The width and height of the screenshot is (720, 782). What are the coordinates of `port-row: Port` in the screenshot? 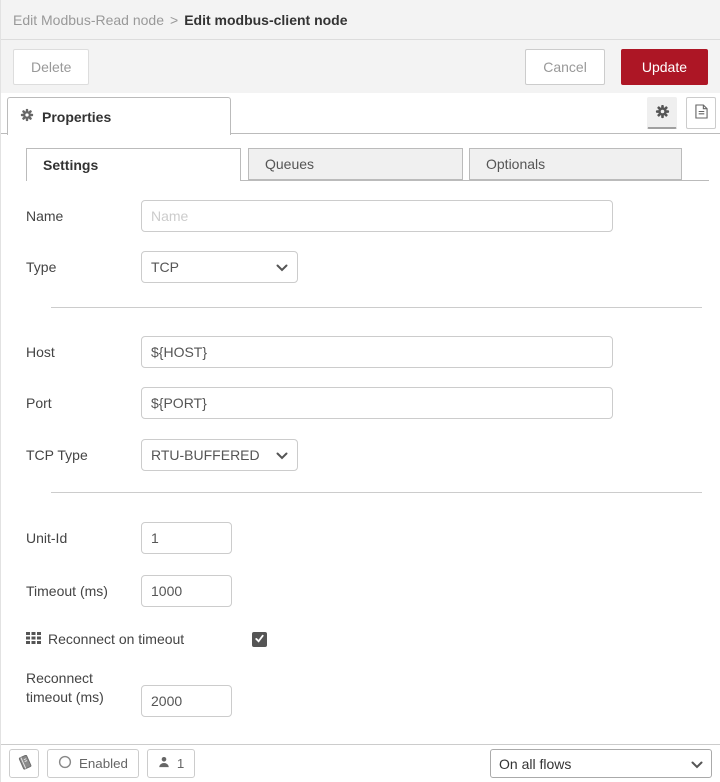 It's located at (373, 403).